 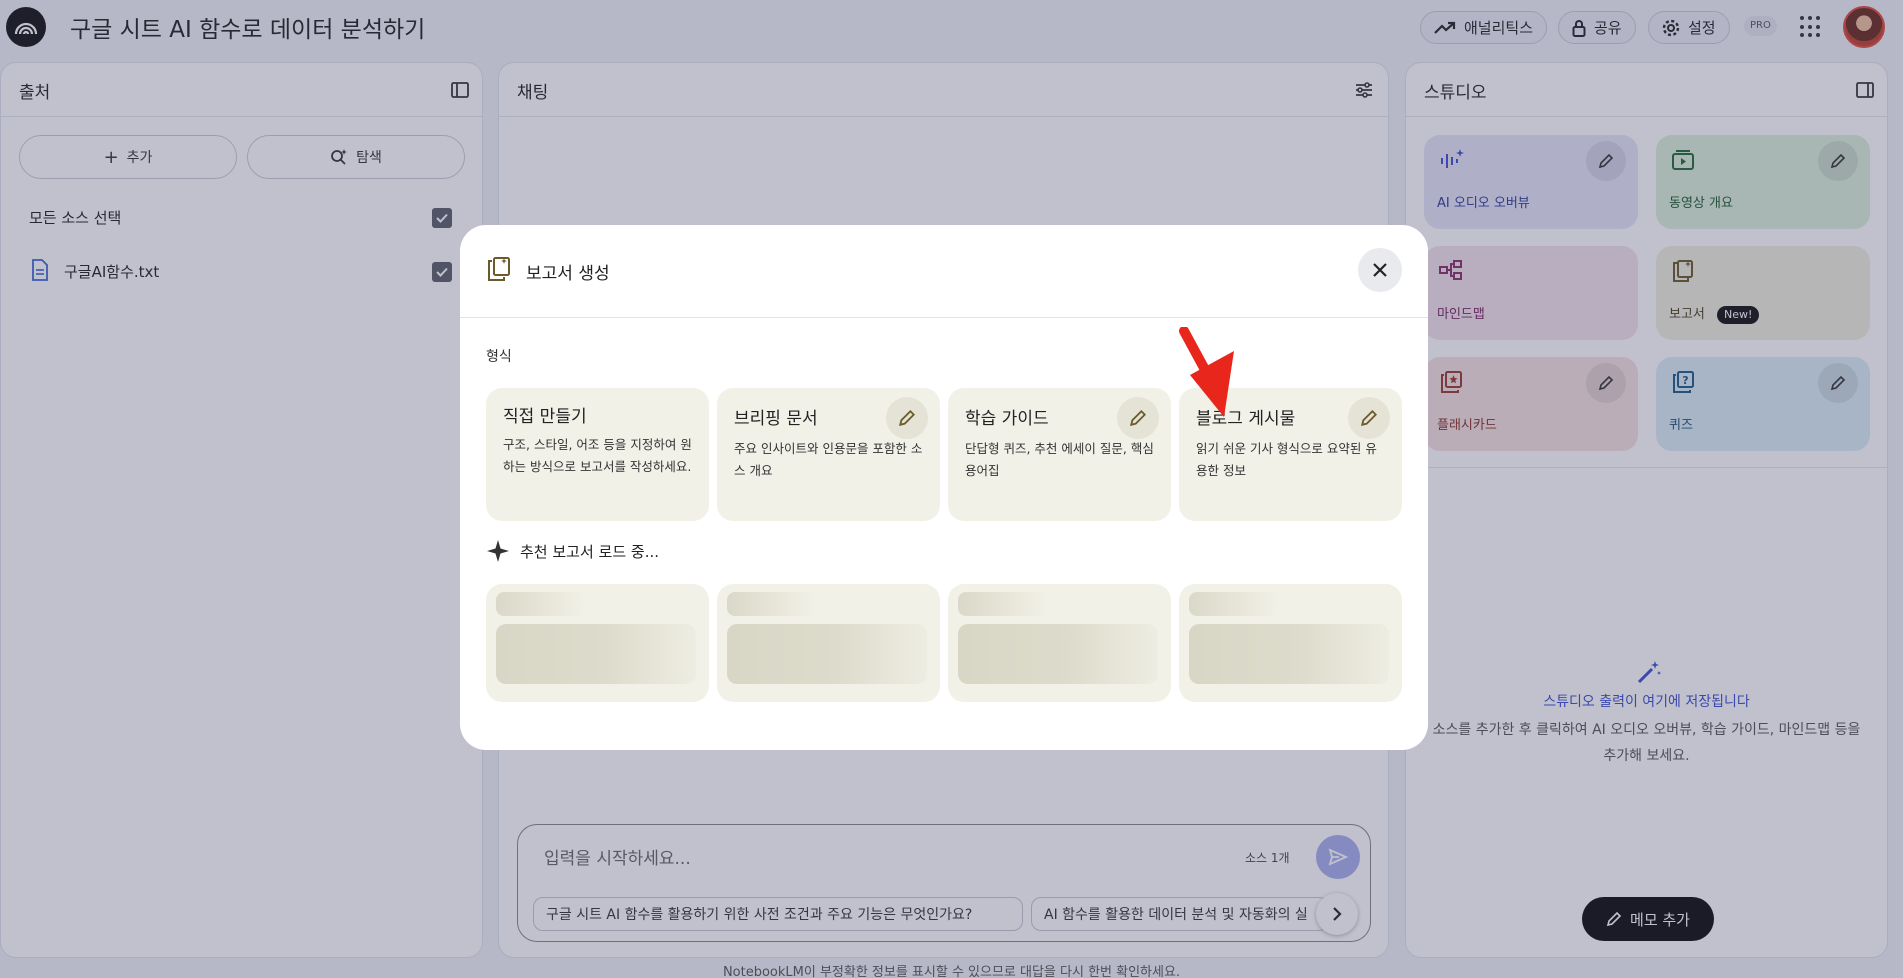 What do you see at coordinates (568, 274) in the screenshot?
I see `modal-title: 보고서 생성` at bounding box center [568, 274].